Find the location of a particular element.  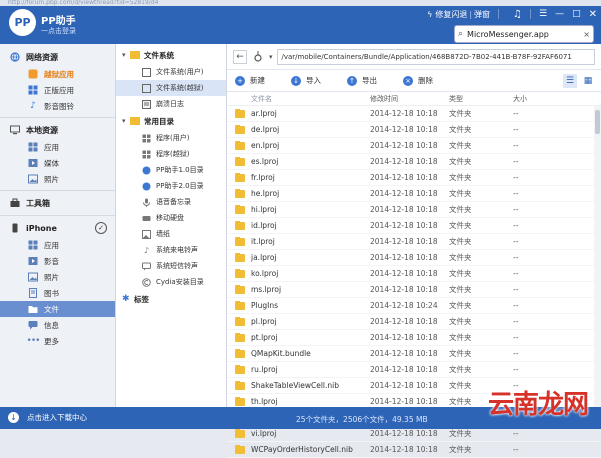

sidebar-item-jailbreak-apps: 越狱应用 is located at coordinates (57, 74).